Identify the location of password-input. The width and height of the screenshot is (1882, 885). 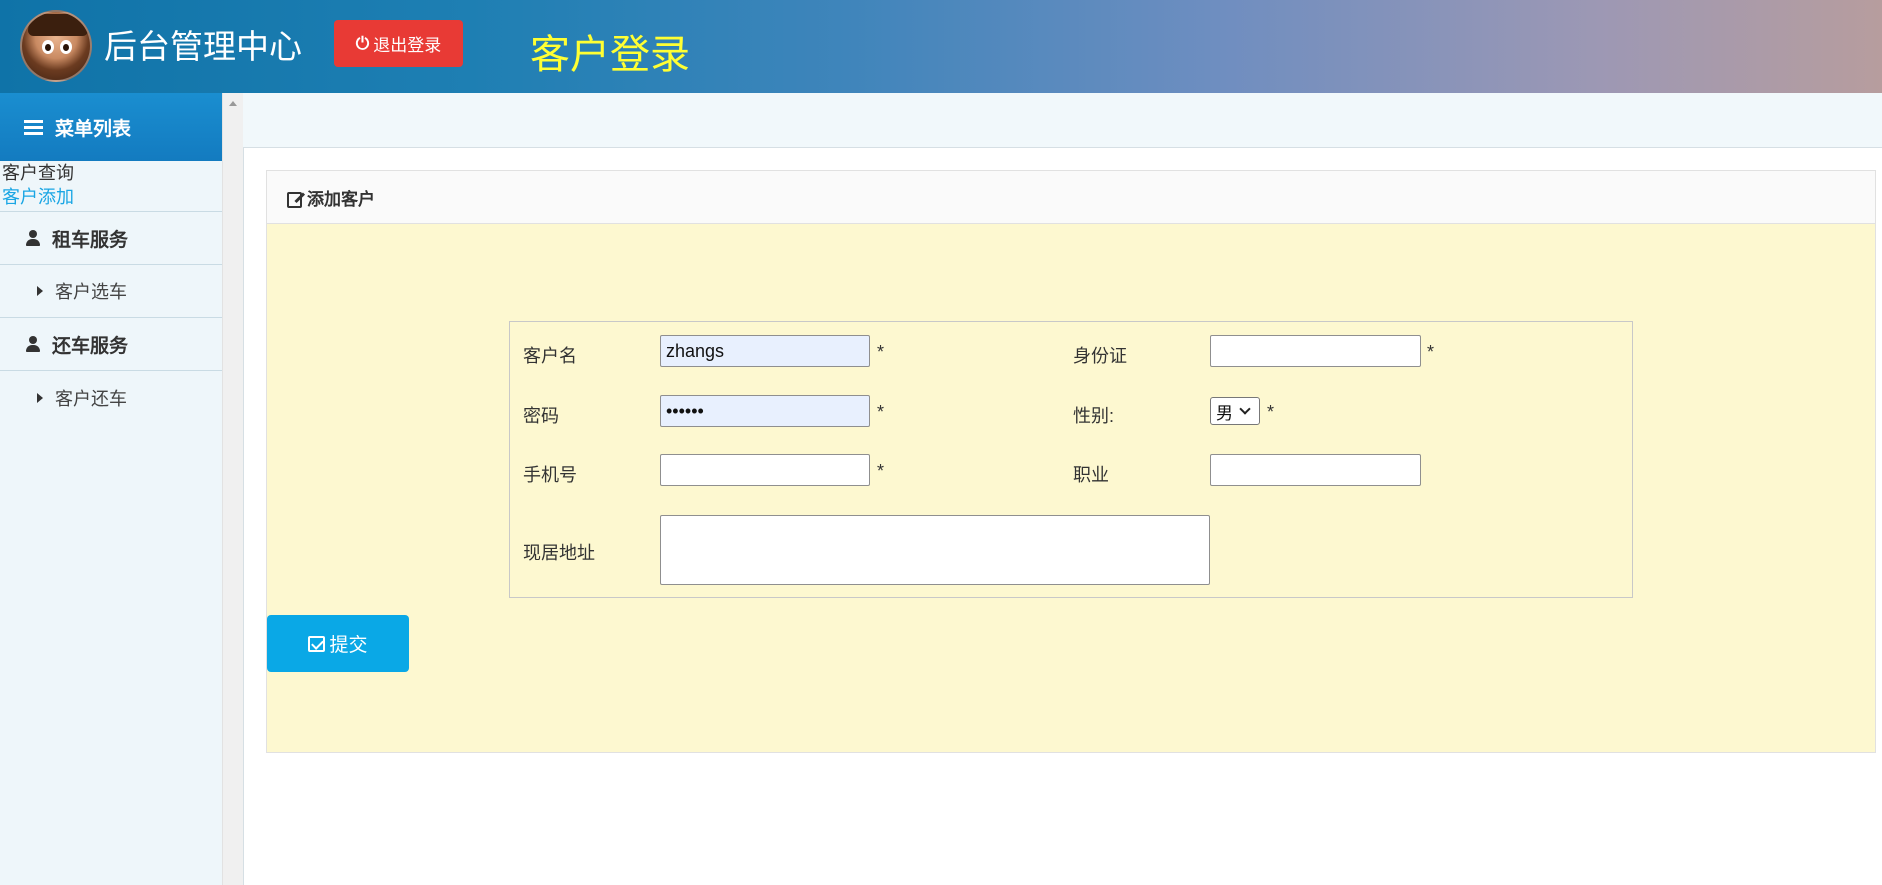
(765, 411).